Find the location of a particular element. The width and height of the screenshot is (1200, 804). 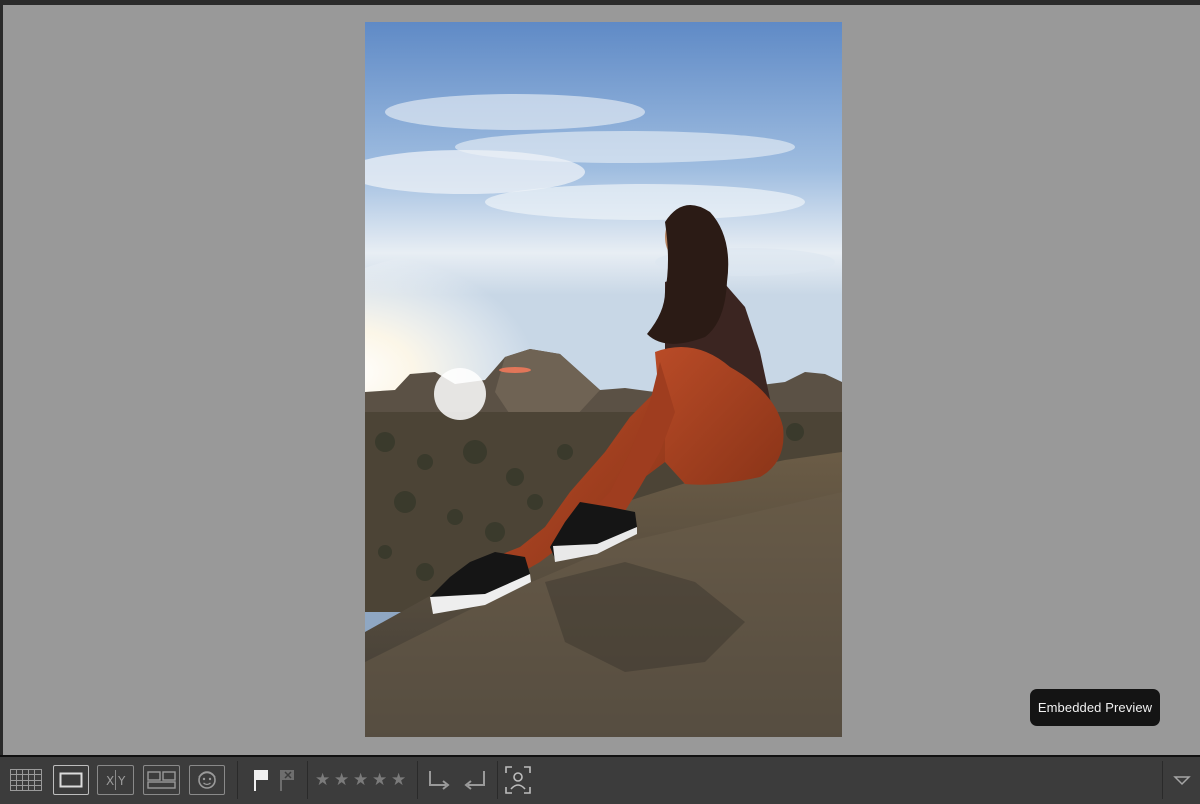

survey-view-button is located at coordinates (161, 780).